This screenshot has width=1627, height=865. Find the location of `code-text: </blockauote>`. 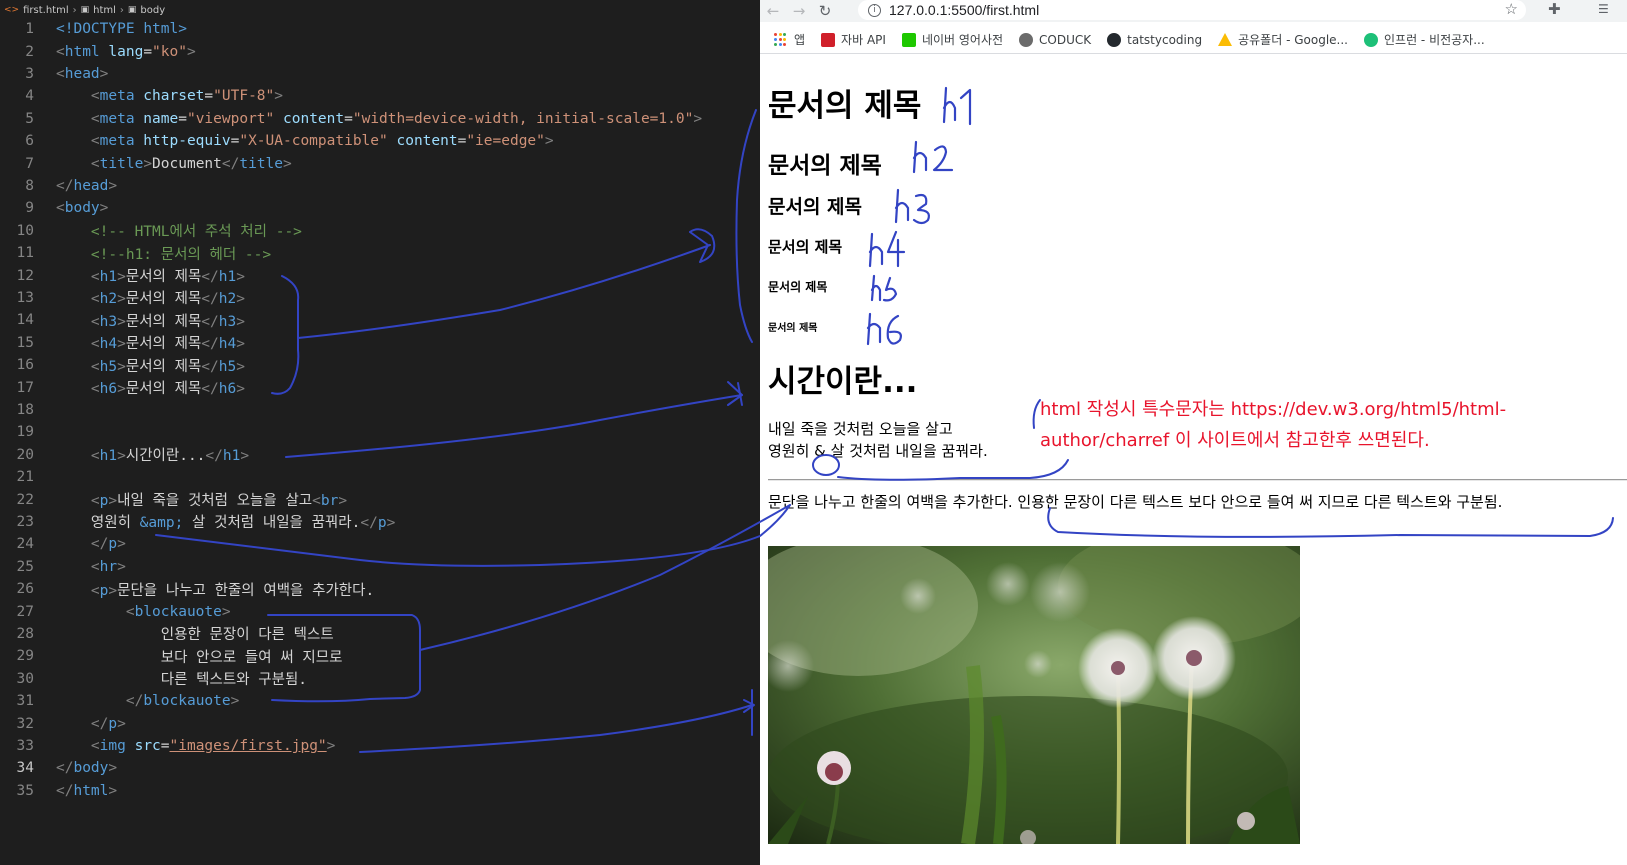

code-text: </blockauote> is located at coordinates (137, 701).